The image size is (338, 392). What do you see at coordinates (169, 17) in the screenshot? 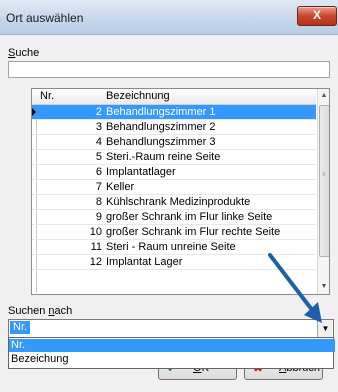
I see `title-bar: Ort auswählen X` at bounding box center [169, 17].